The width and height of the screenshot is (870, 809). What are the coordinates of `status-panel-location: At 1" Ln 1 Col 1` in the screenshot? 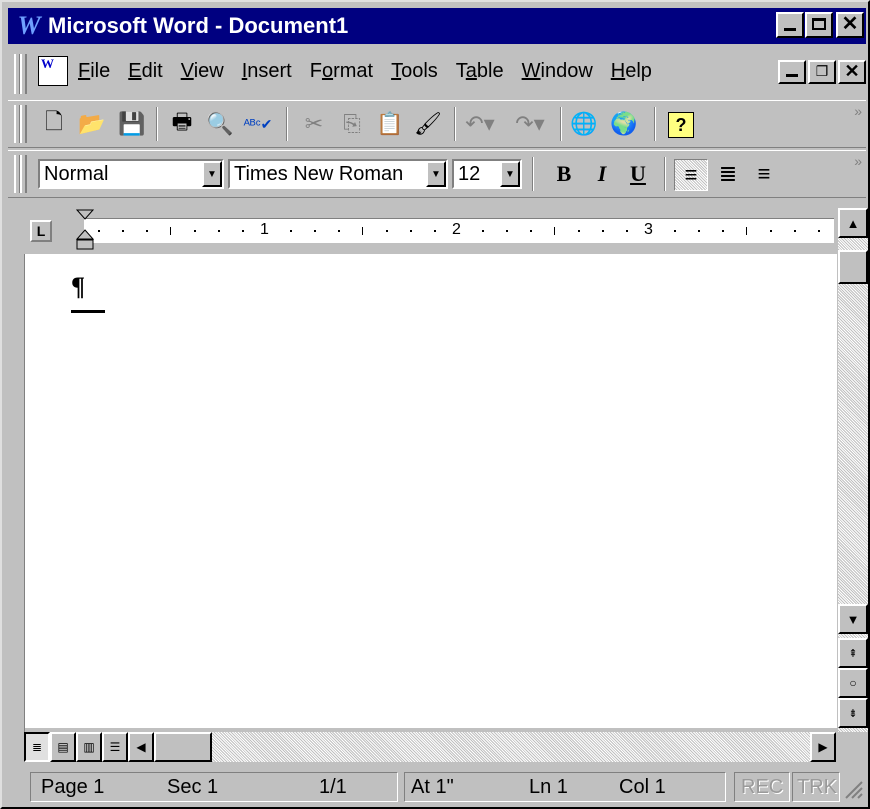 It's located at (565, 787).